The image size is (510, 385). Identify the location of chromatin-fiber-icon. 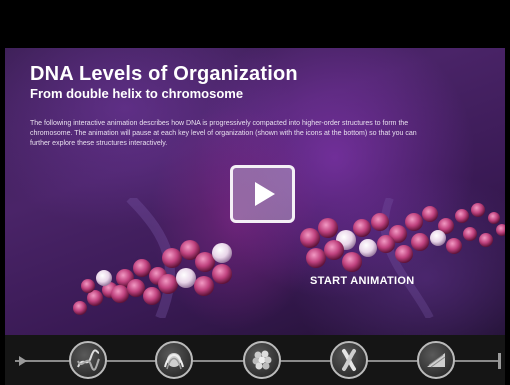
(262, 360).